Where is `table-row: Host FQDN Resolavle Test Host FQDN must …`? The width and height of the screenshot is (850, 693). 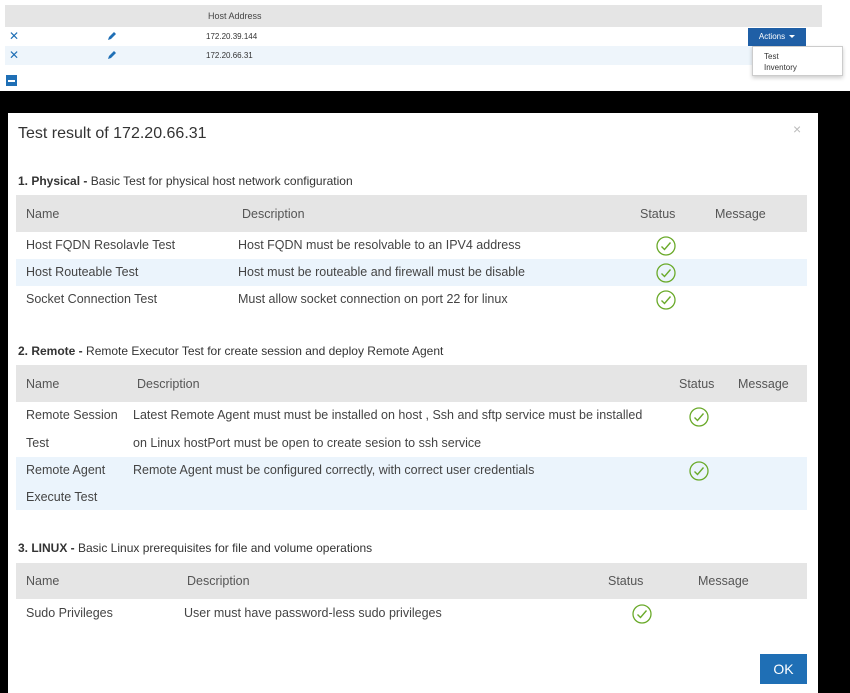 table-row: Host FQDN Resolavle Test Host FQDN must … is located at coordinates (411, 245).